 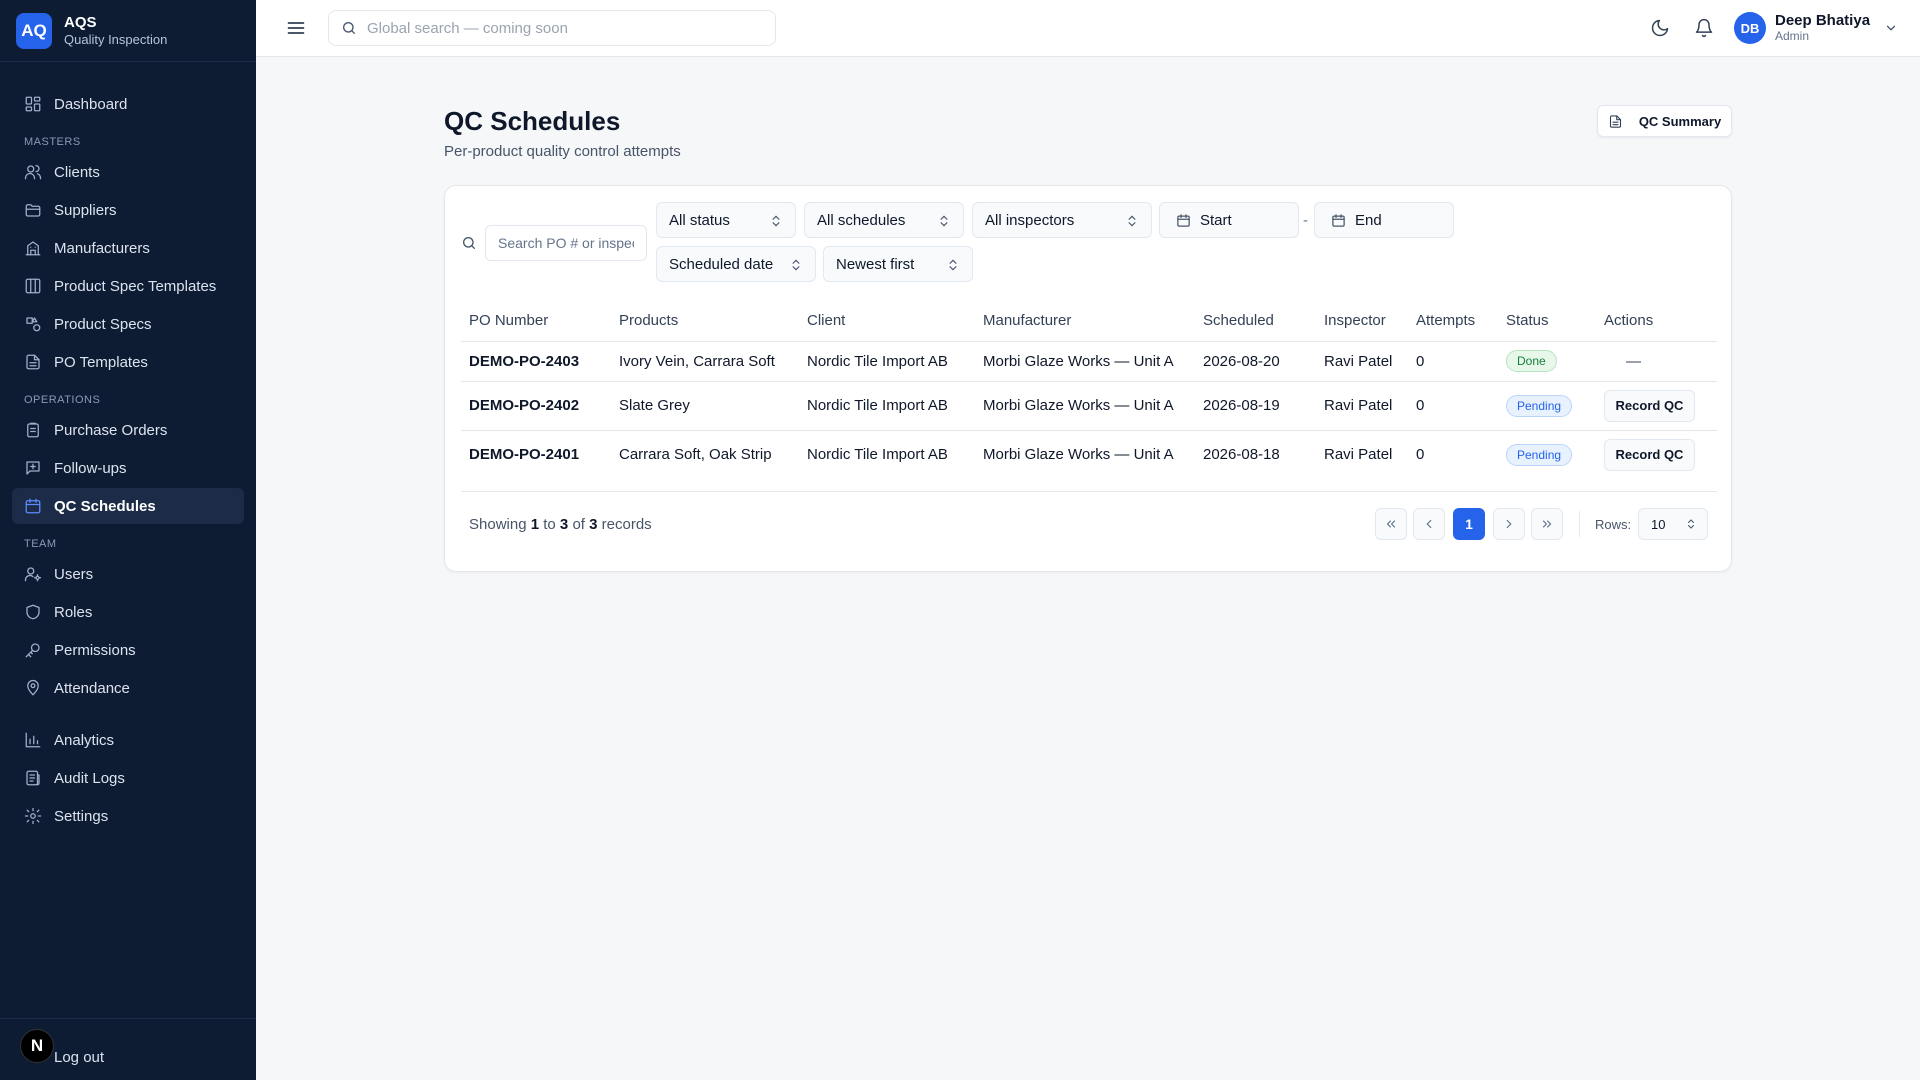 What do you see at coordinates (102, 248) in the screenshot?
I see `sidebar-item-label: Manufacturers` at bounding box center [102, 248].